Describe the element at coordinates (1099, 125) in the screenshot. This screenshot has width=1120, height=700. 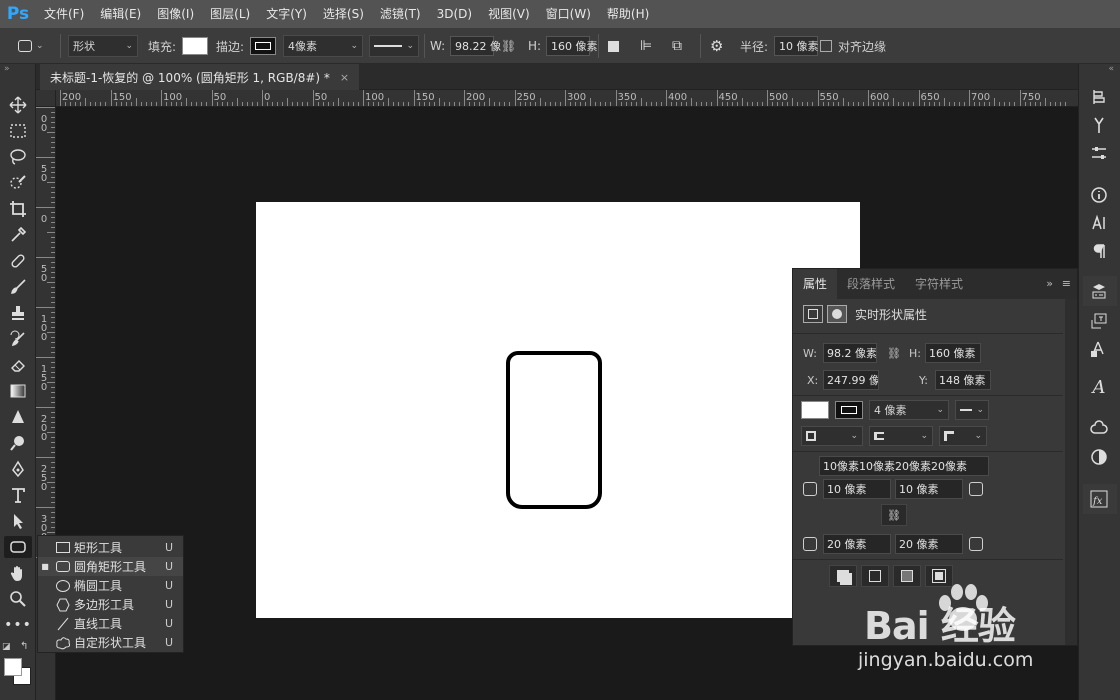
I see `brush-settings-button` at that location.